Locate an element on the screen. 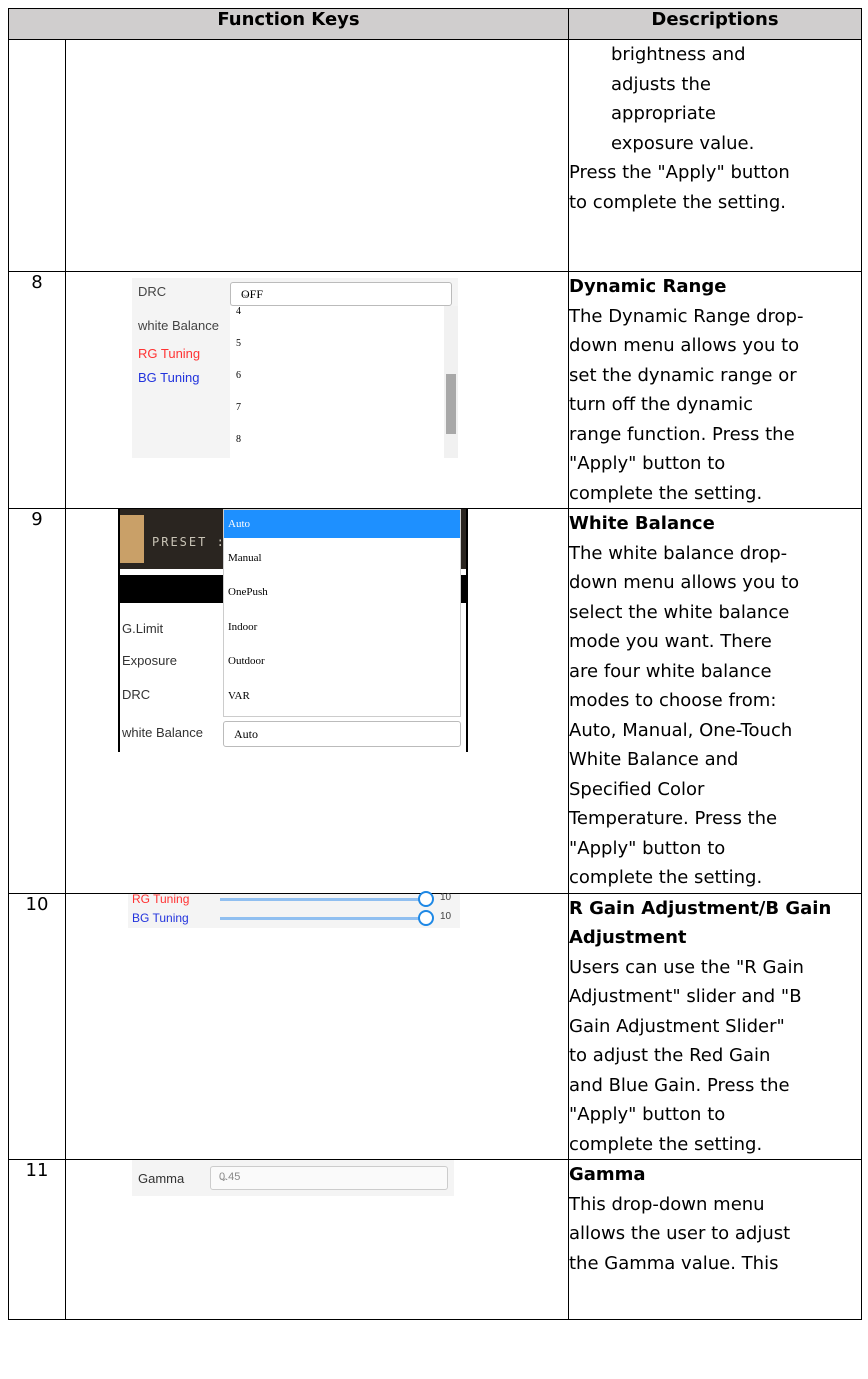 Image resolution: width=868 pixels, height=1379 pixels. text-line: The Dynamic Range drop- is located at coordinates (686, 316).